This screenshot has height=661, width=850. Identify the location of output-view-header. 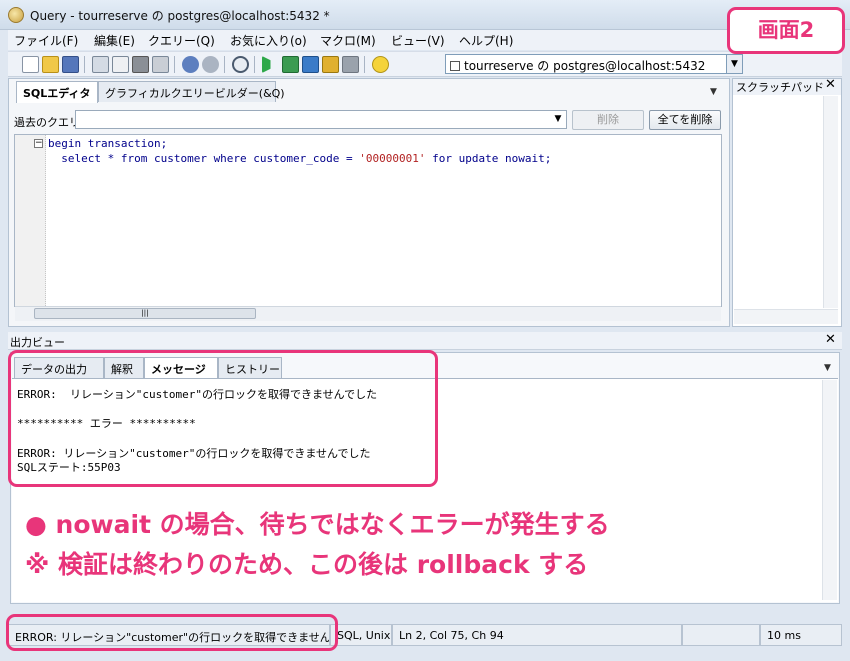
(425, 341).